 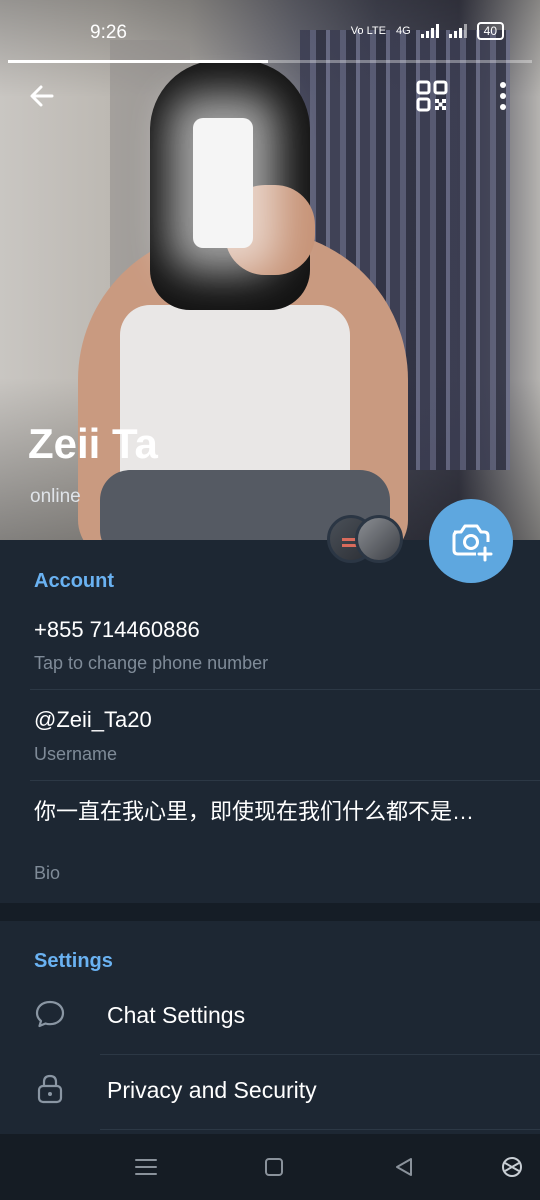 What do you see at coordinates (270, 31) in the screenshot?
I see `status-bar: 9:26 Vo LTE 4G 40` at bounding box center [270, 31].